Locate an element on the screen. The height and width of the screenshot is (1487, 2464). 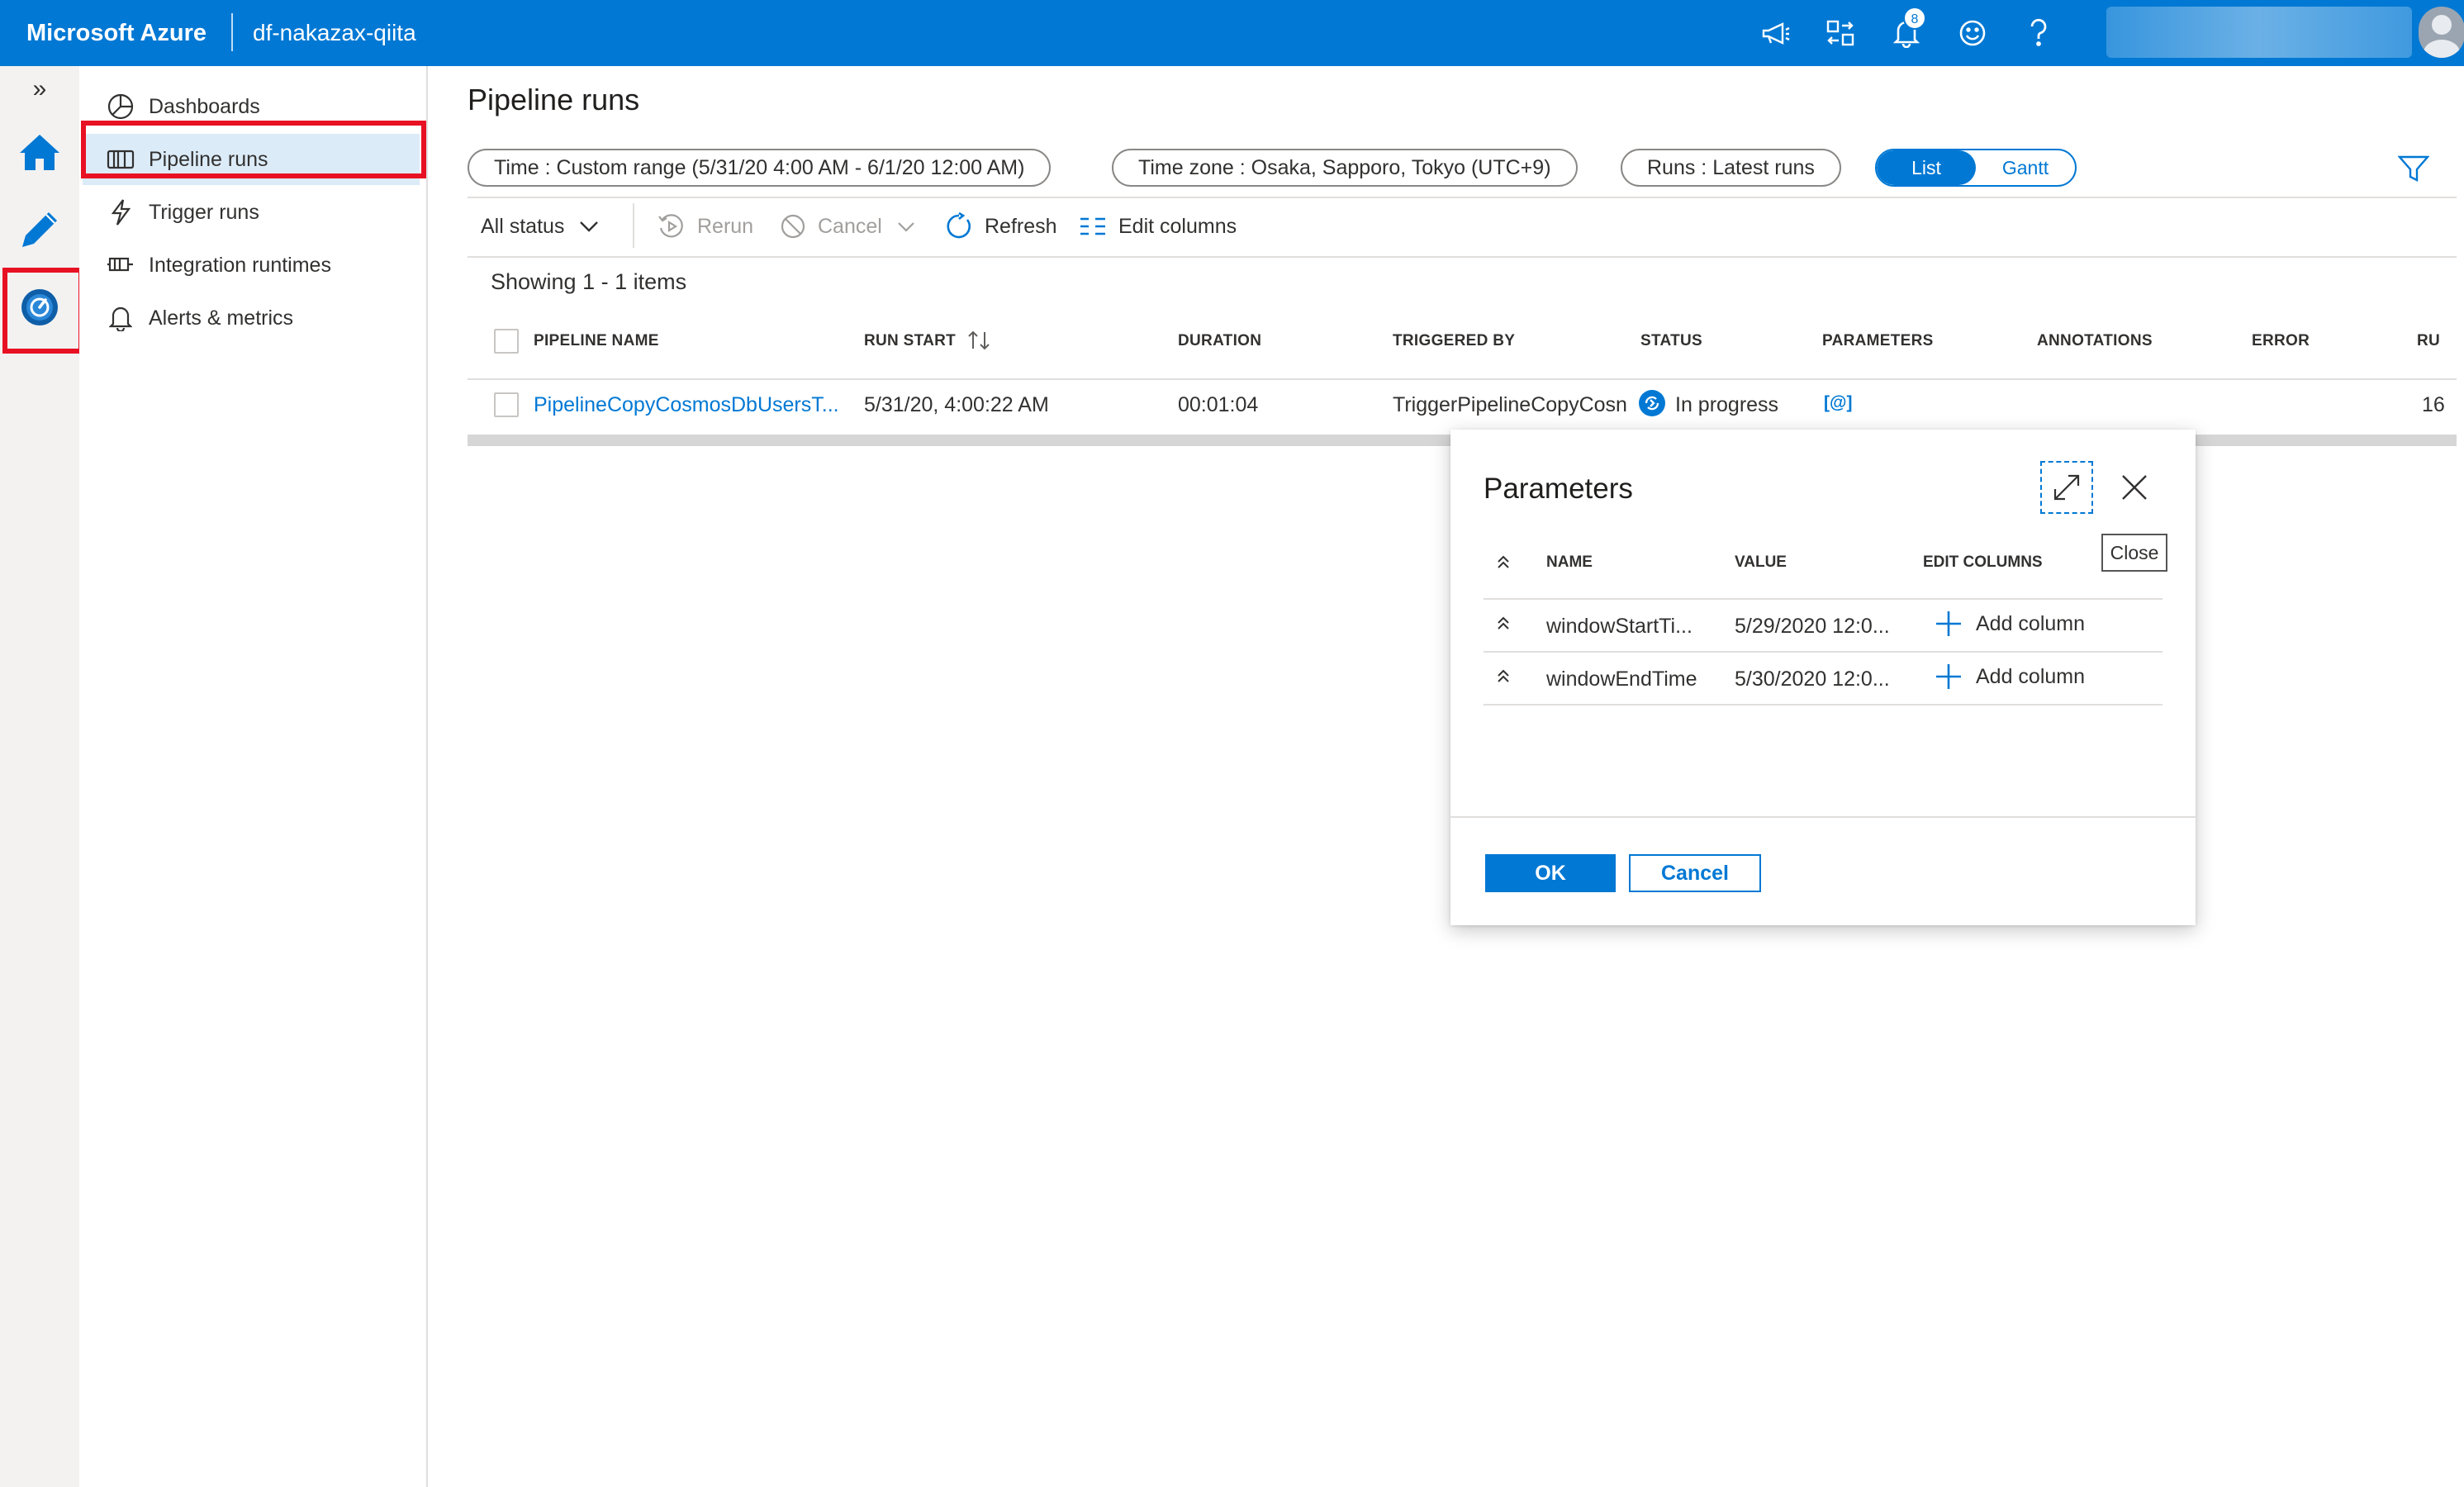
nav-item-label: Integration runtimes is located at coordinates (240, 265).